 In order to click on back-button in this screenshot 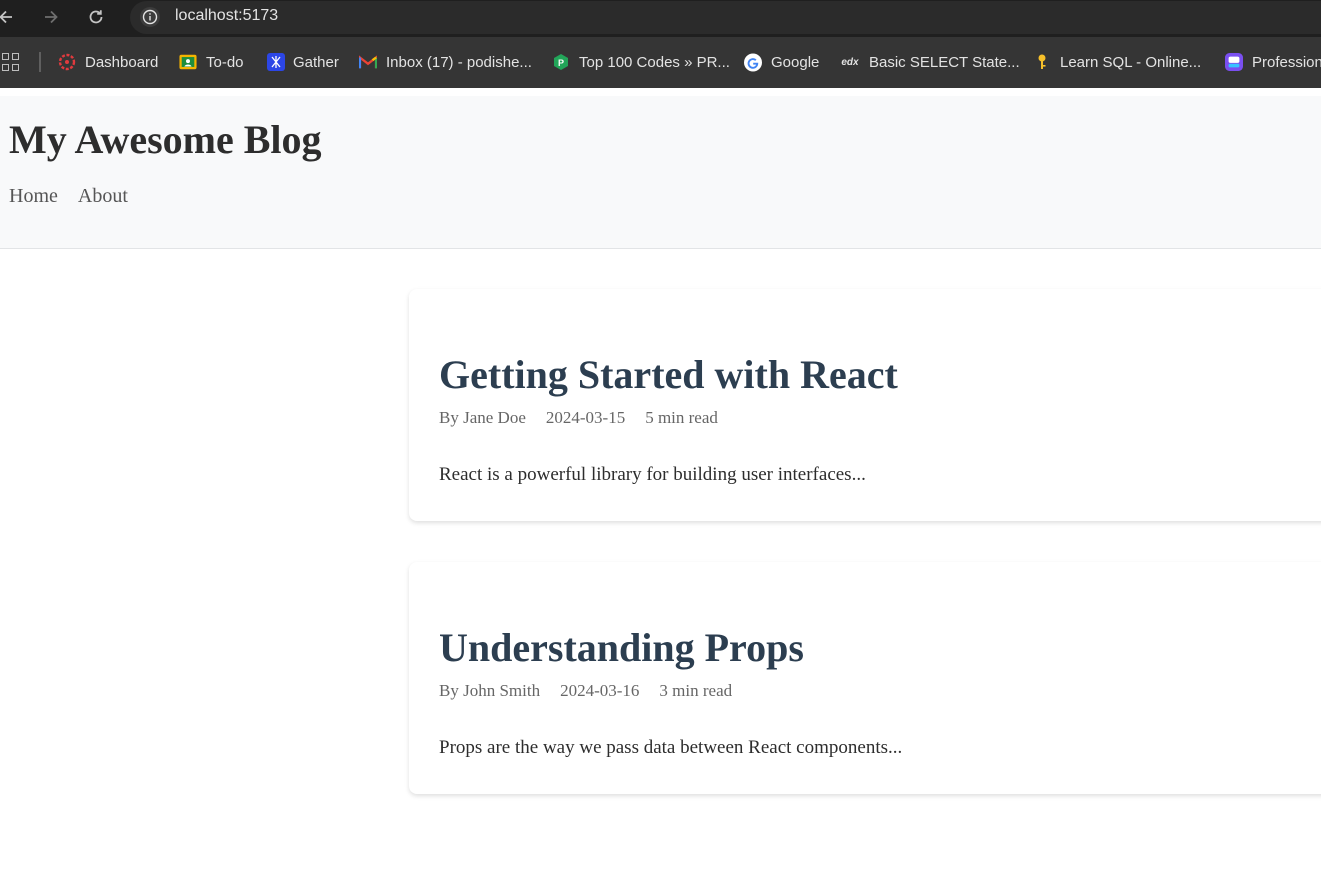, I will do `click(9, 17)`.